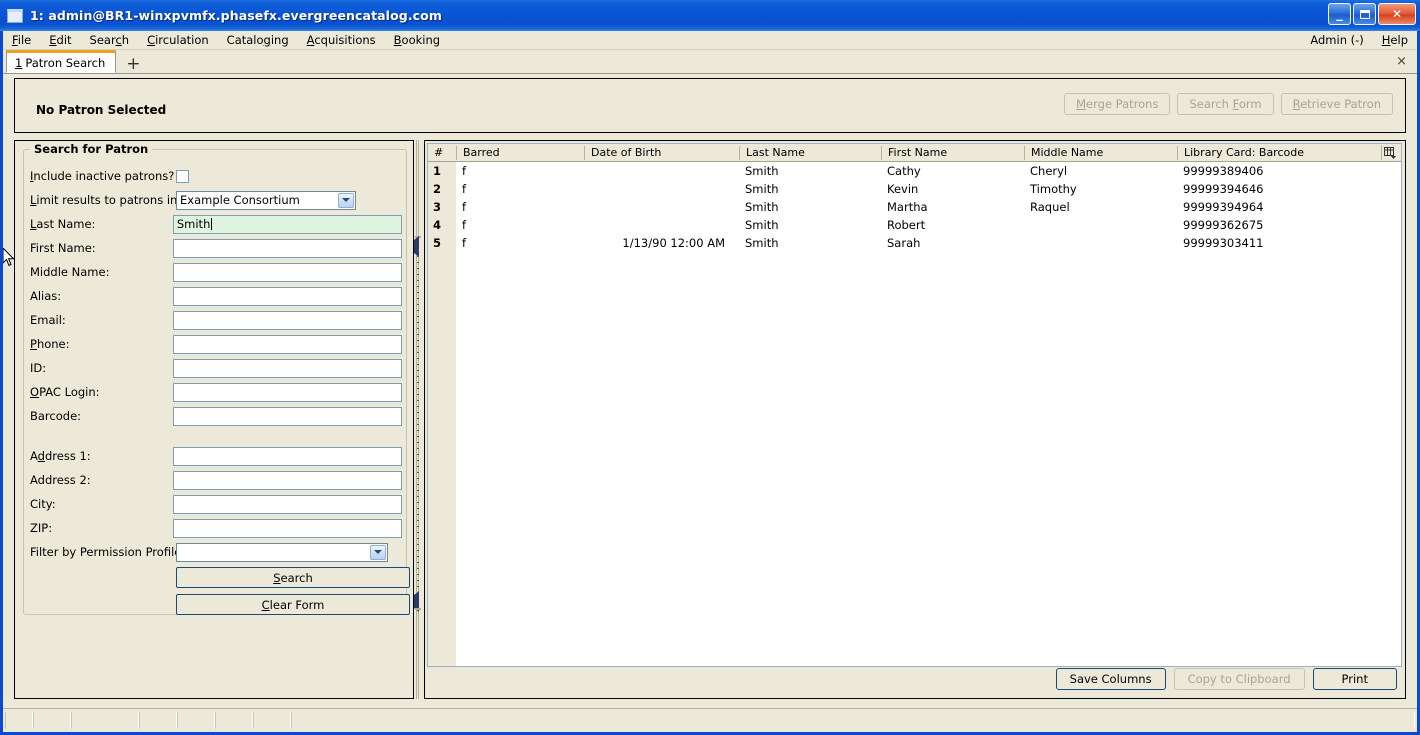 The height and width of the screenshot is (735, 1420). I want to click on save-columns-button: Save Columns, so click(1110, 679).